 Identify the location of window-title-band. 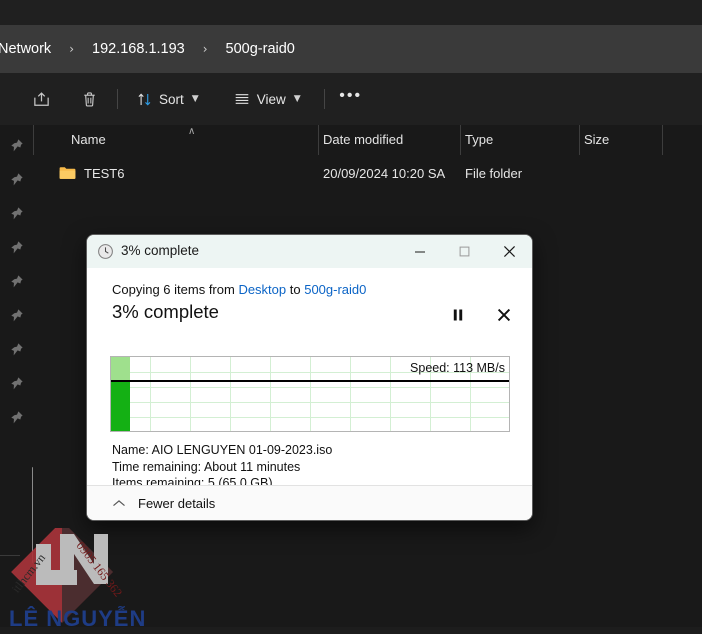
(351, 12).